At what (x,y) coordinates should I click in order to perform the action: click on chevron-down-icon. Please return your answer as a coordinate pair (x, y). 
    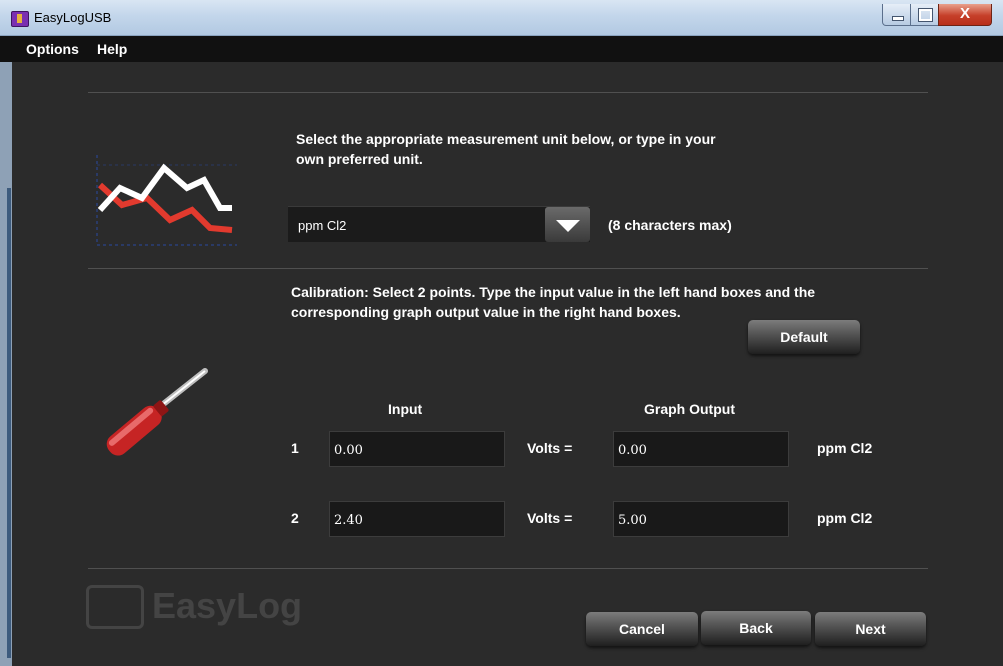
    Looking at the image, I should click on (567, 224).